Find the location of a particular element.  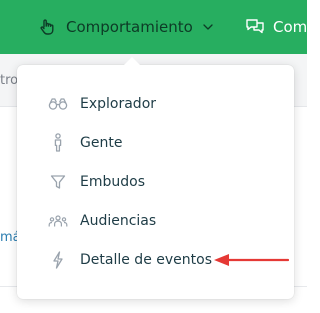

audience-icon is located at coordinates (58, 221).